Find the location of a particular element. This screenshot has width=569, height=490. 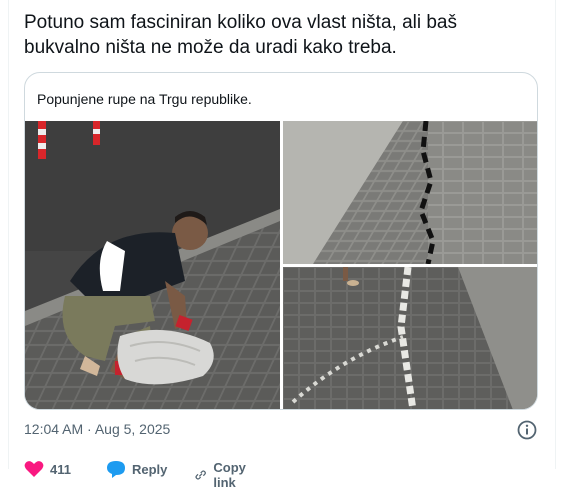

reply-button: Reply is located at coordinates (136, 469).